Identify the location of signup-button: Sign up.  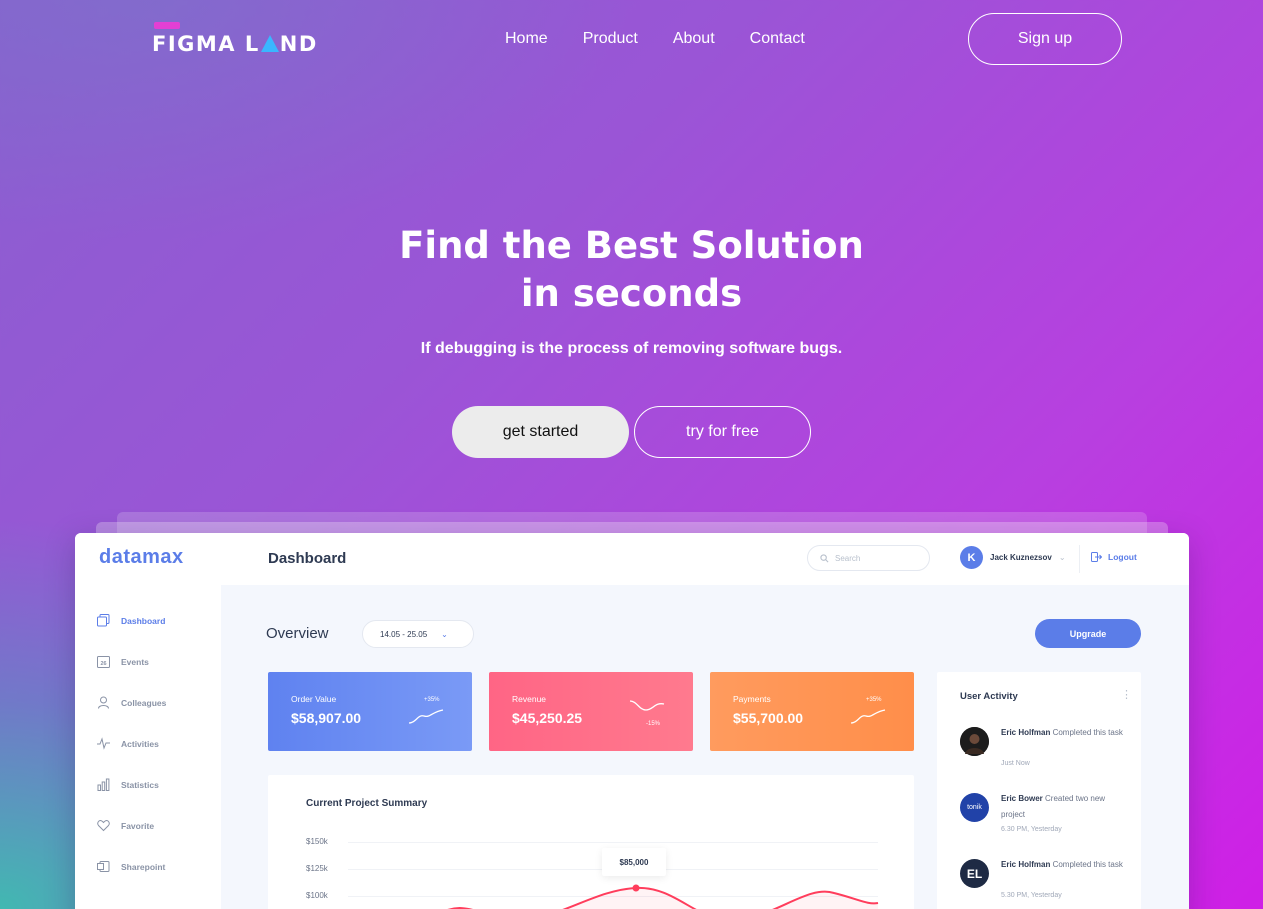
(1045, 39).